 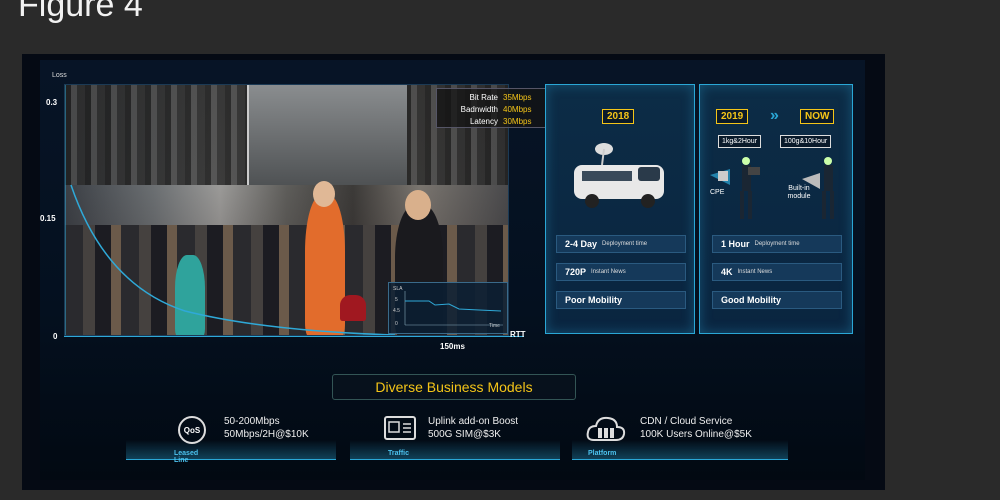 I want to click on card-platform-traffic, so click(x=455, y=450).